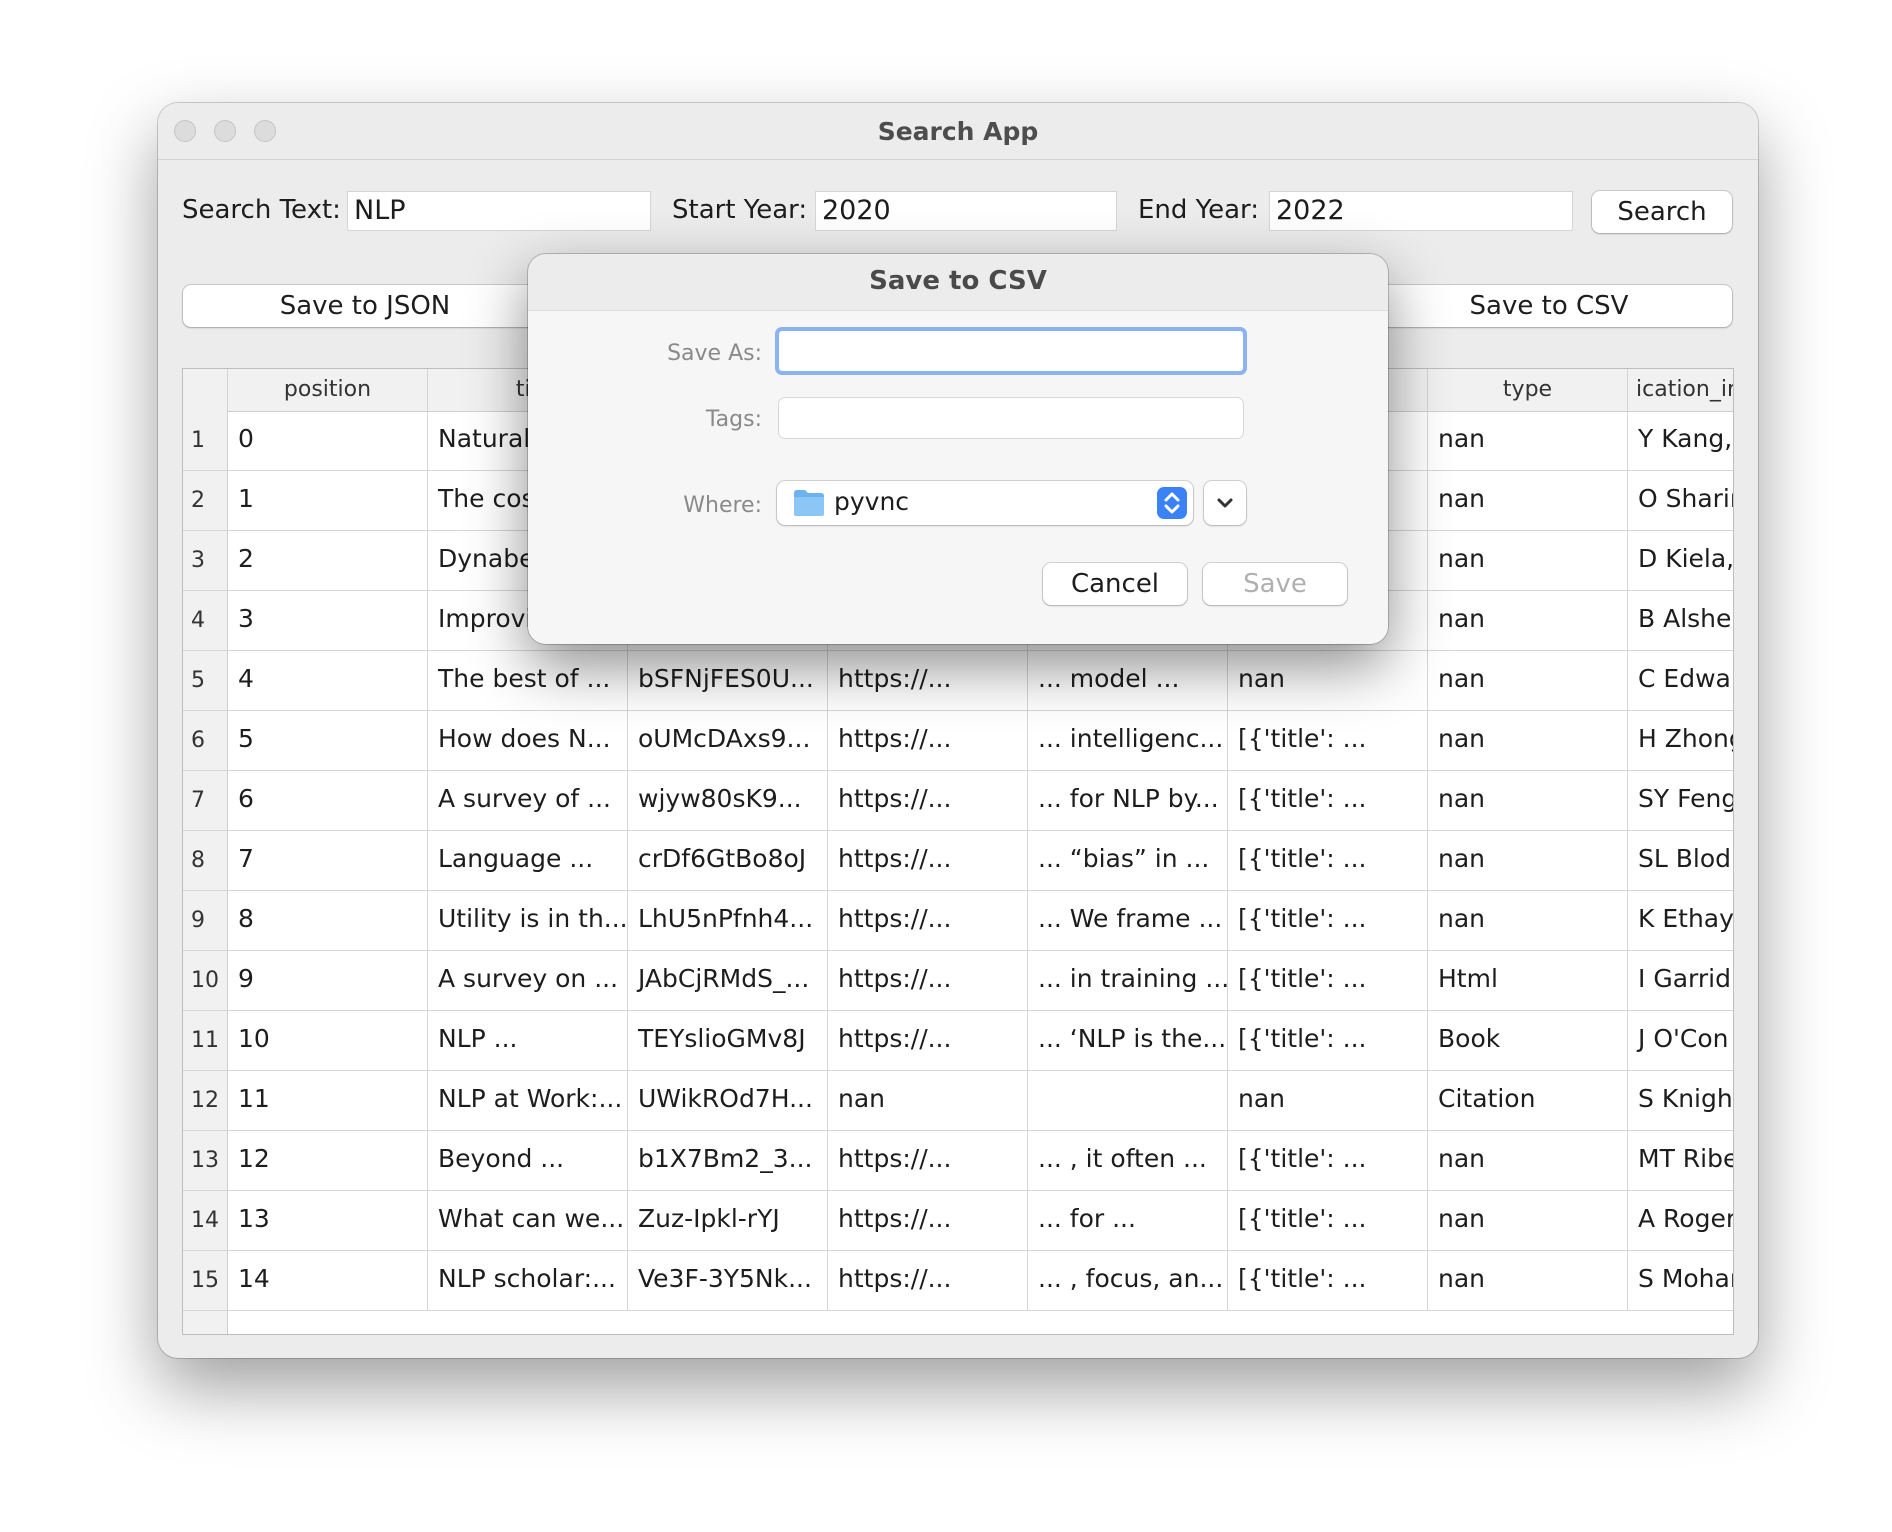  What do you see at coordinates (328, 561) in the screenshot?
I see `table-cell: 2` at bounding box center [328, 561].